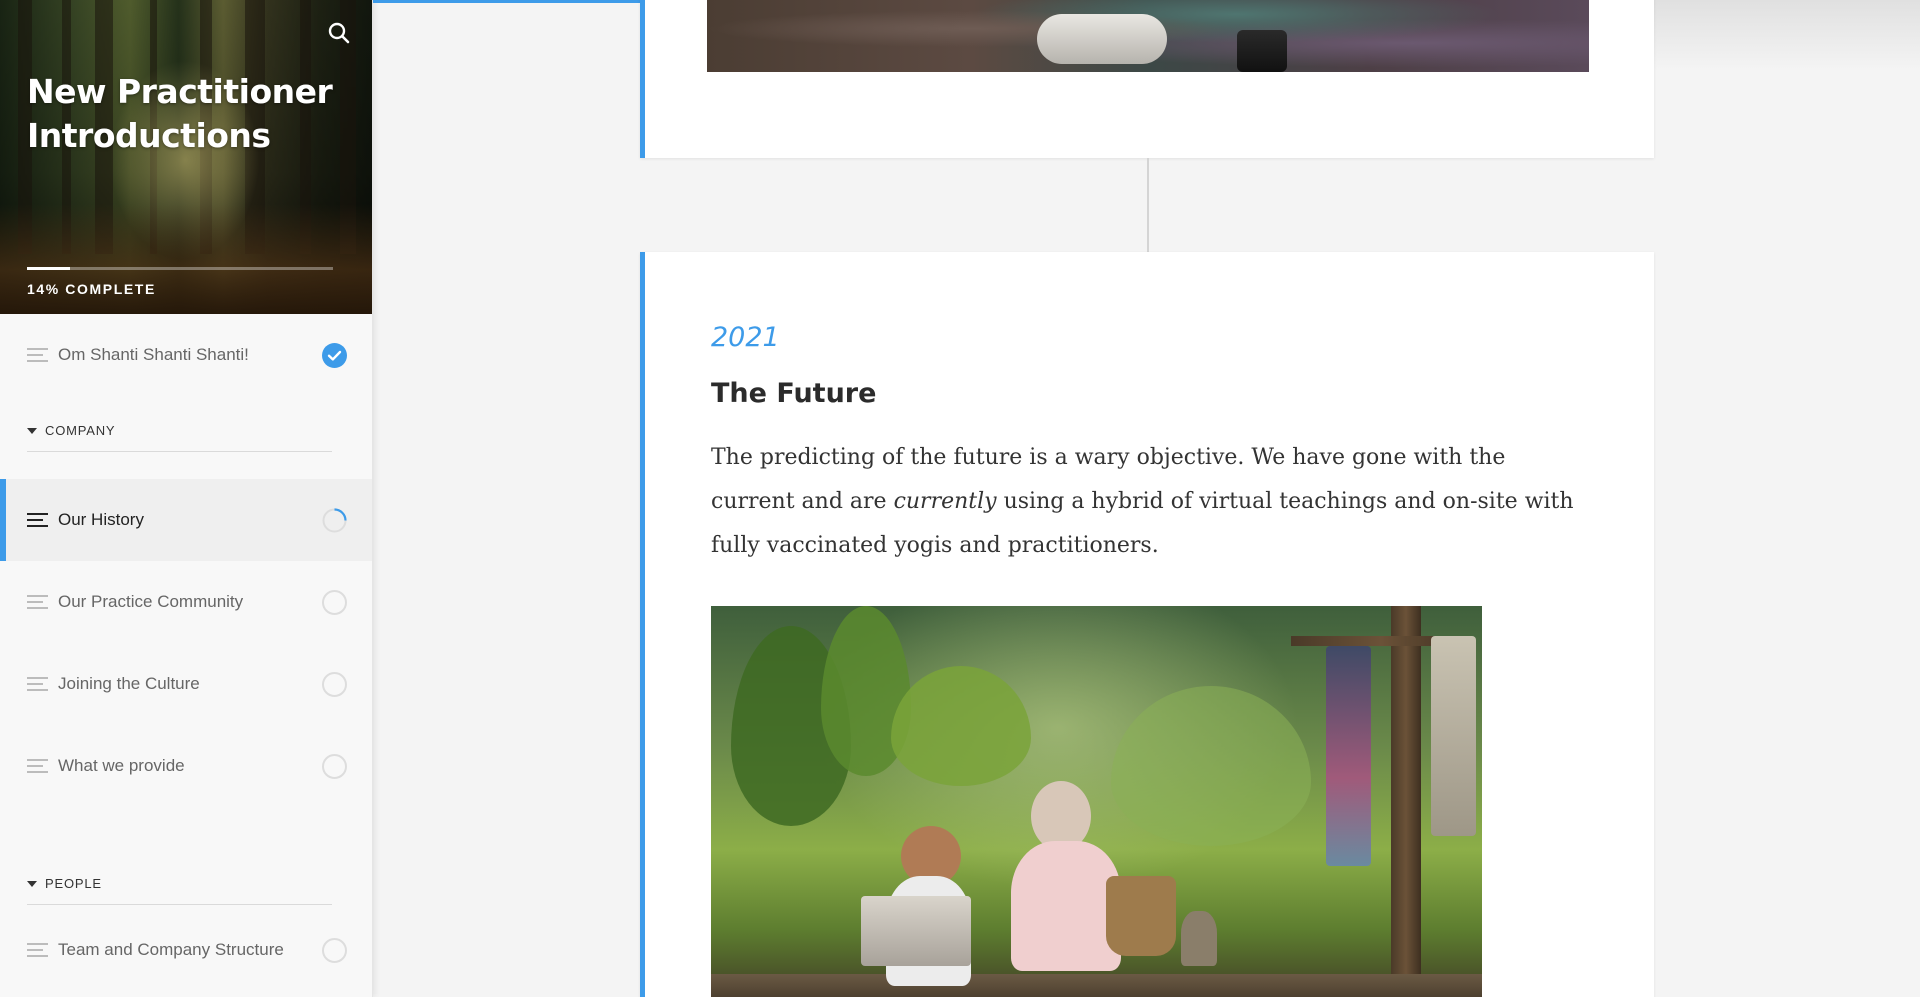  I want to click on search-icon, so click(339, 33).